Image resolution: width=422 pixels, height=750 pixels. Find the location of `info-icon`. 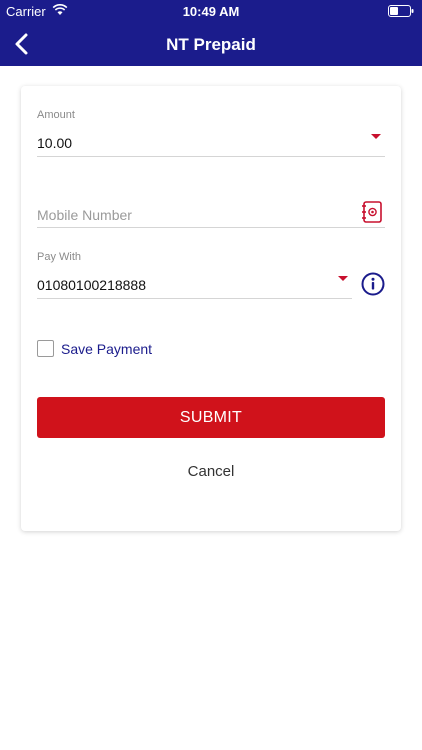

info-icon is located at coordinates (373, 284).